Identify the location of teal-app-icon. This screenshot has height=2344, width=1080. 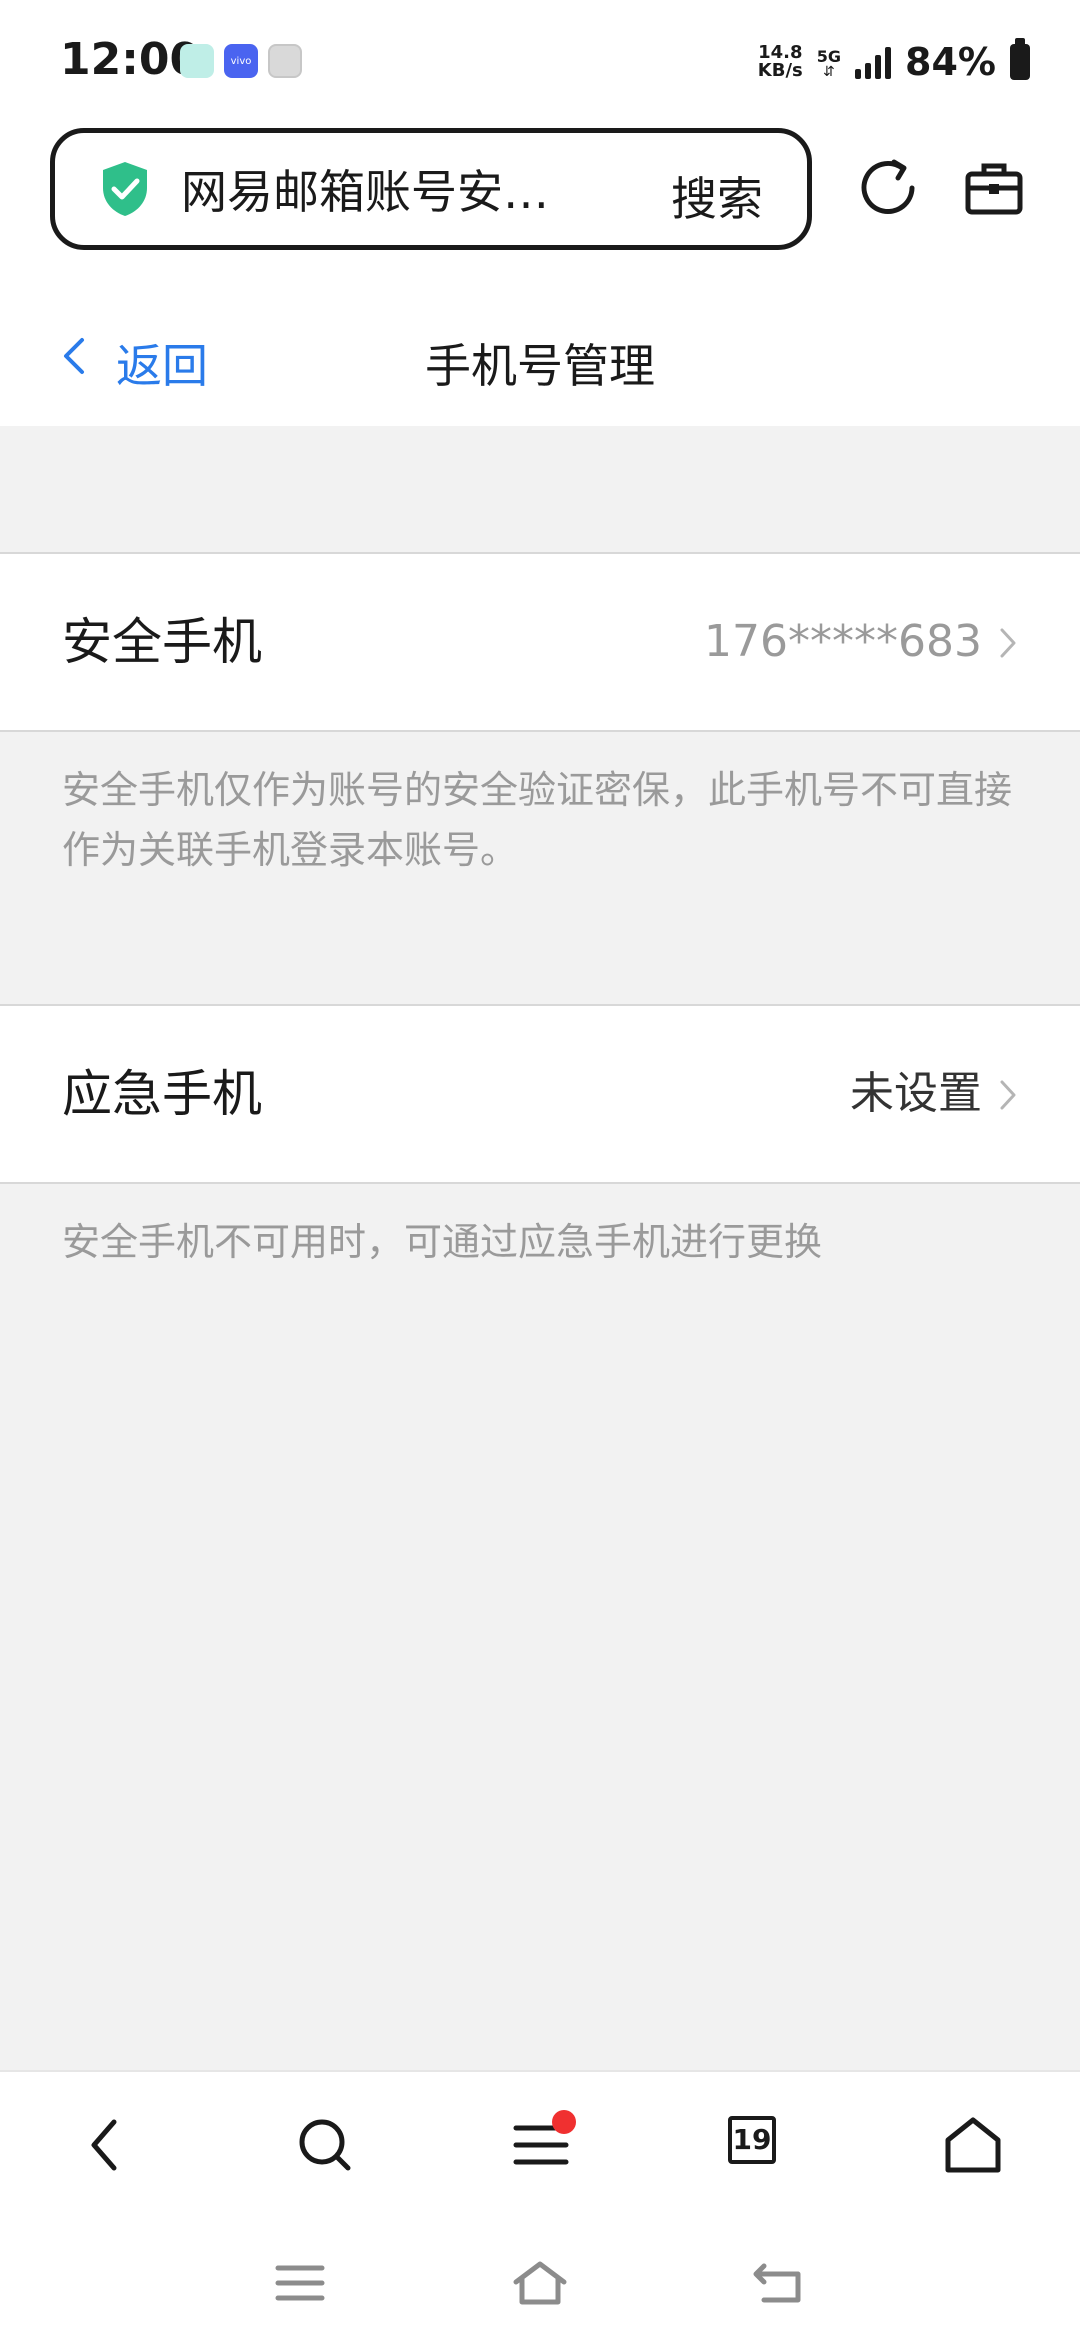
(197, 61).